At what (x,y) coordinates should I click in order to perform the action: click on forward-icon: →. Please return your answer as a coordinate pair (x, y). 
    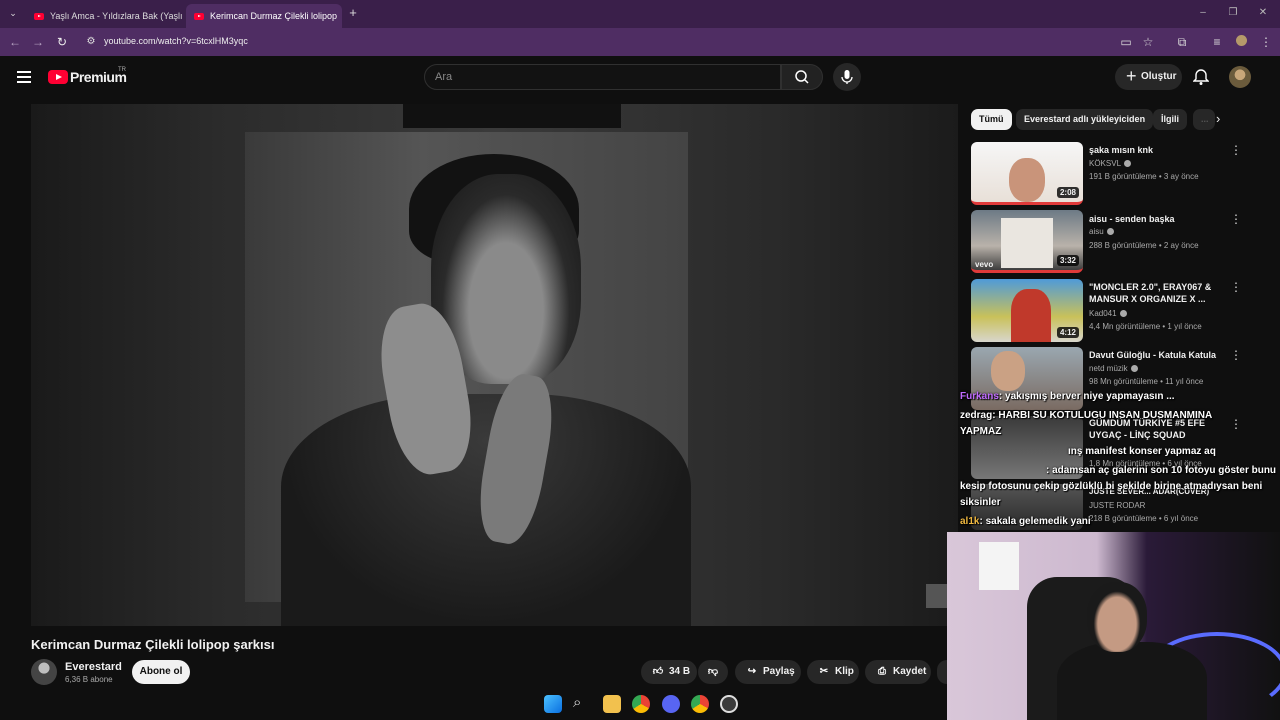
    Looking at the image, I should click on (38, 42).